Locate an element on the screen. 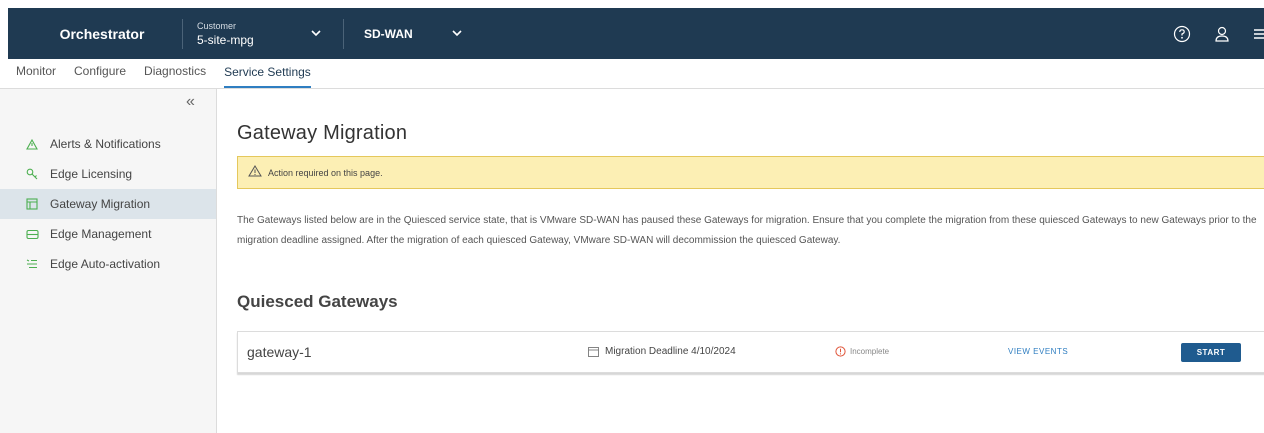 This screenshot has height=433, width=1264. sidebar-item-edge-auto-activation: Edge Auto-activation is located at coordinates (108, 264).